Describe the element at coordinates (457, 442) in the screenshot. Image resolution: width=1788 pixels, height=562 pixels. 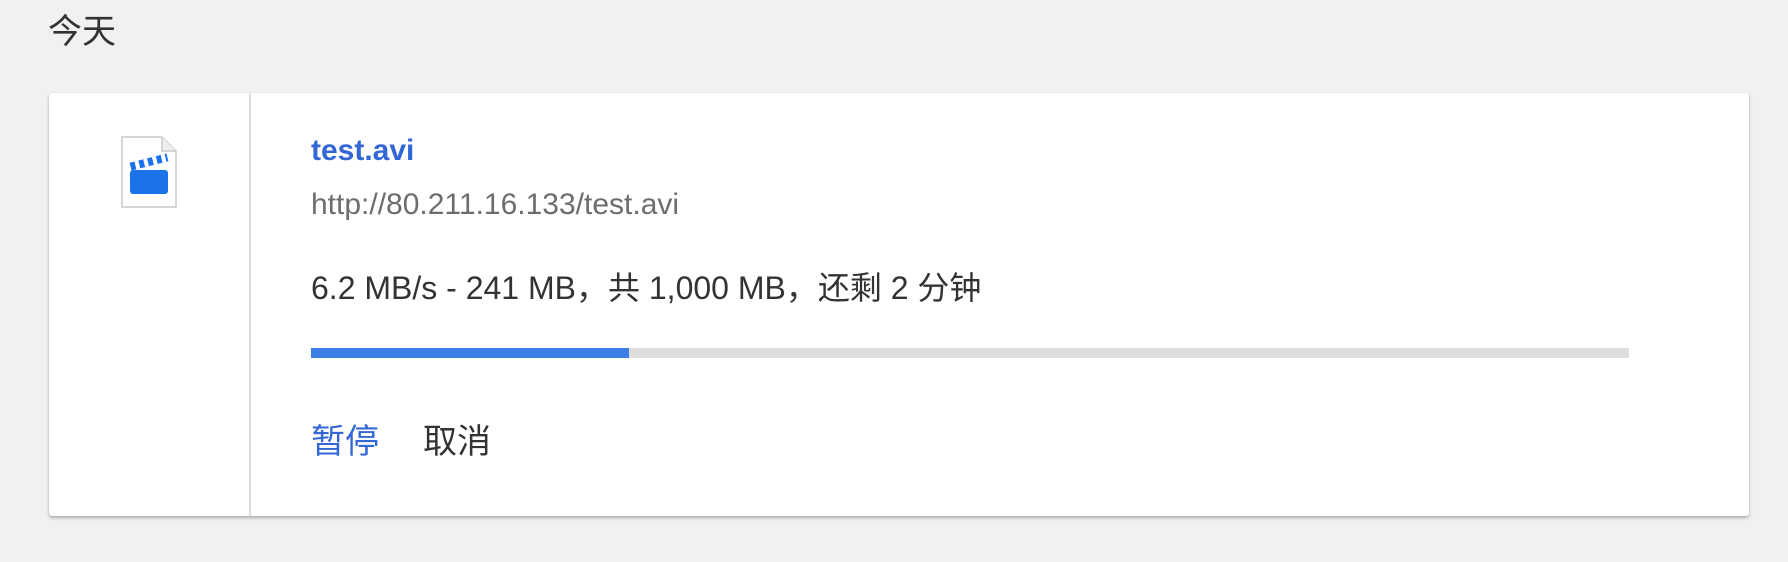
I see `cancel-button: 取消` at that location.